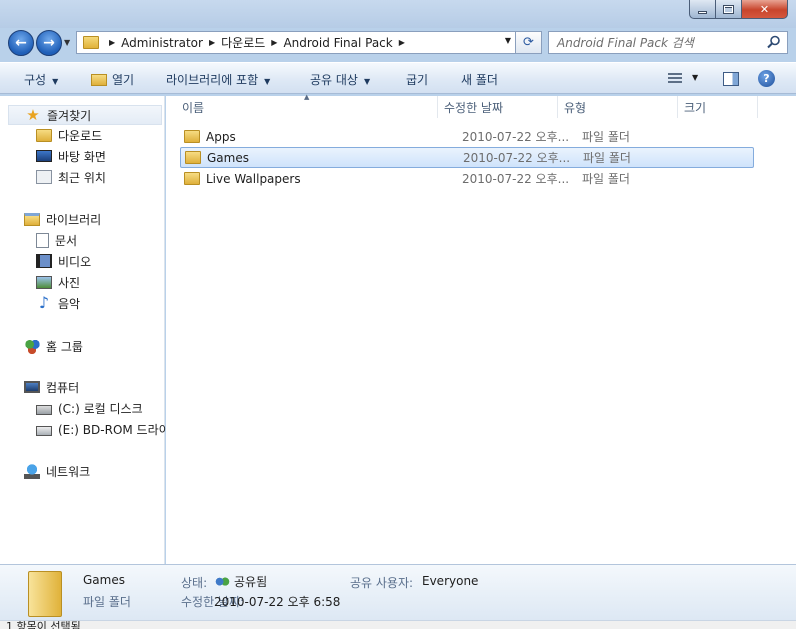 Image resolution: width=796 pixels, height=629 pixels. I want to click on sidebar-item-computer: 컴퓨터, so click(51, 387).